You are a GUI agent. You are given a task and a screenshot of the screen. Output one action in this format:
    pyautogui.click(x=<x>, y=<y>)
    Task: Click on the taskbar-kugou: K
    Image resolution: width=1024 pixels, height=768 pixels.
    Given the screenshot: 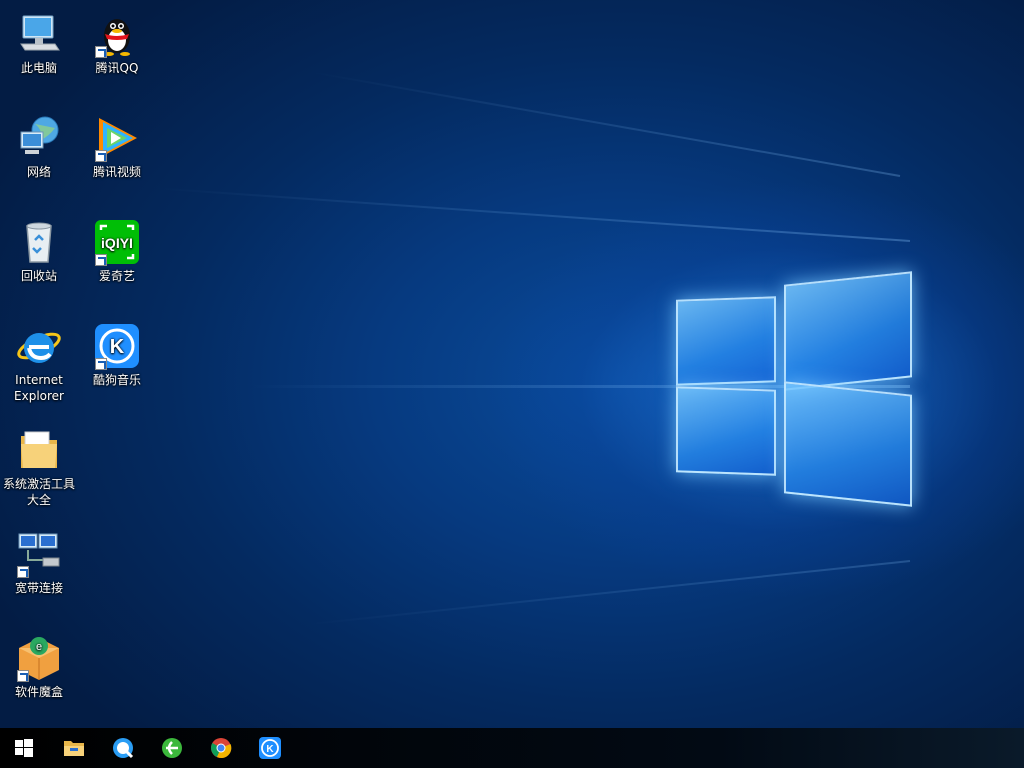 What is the action you would take?
    pyautogui.click(x=270, y=748)
    